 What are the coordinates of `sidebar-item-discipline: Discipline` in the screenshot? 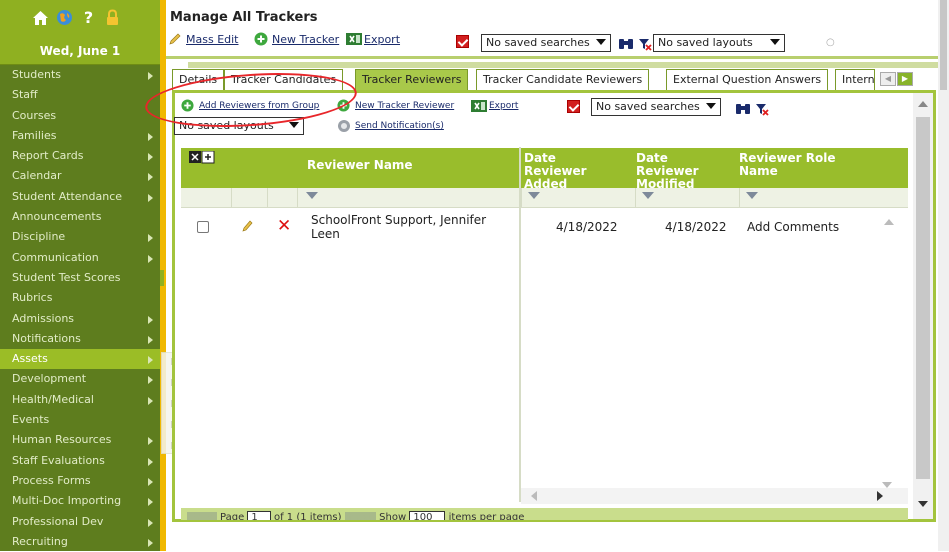 It's located at (80, 237).